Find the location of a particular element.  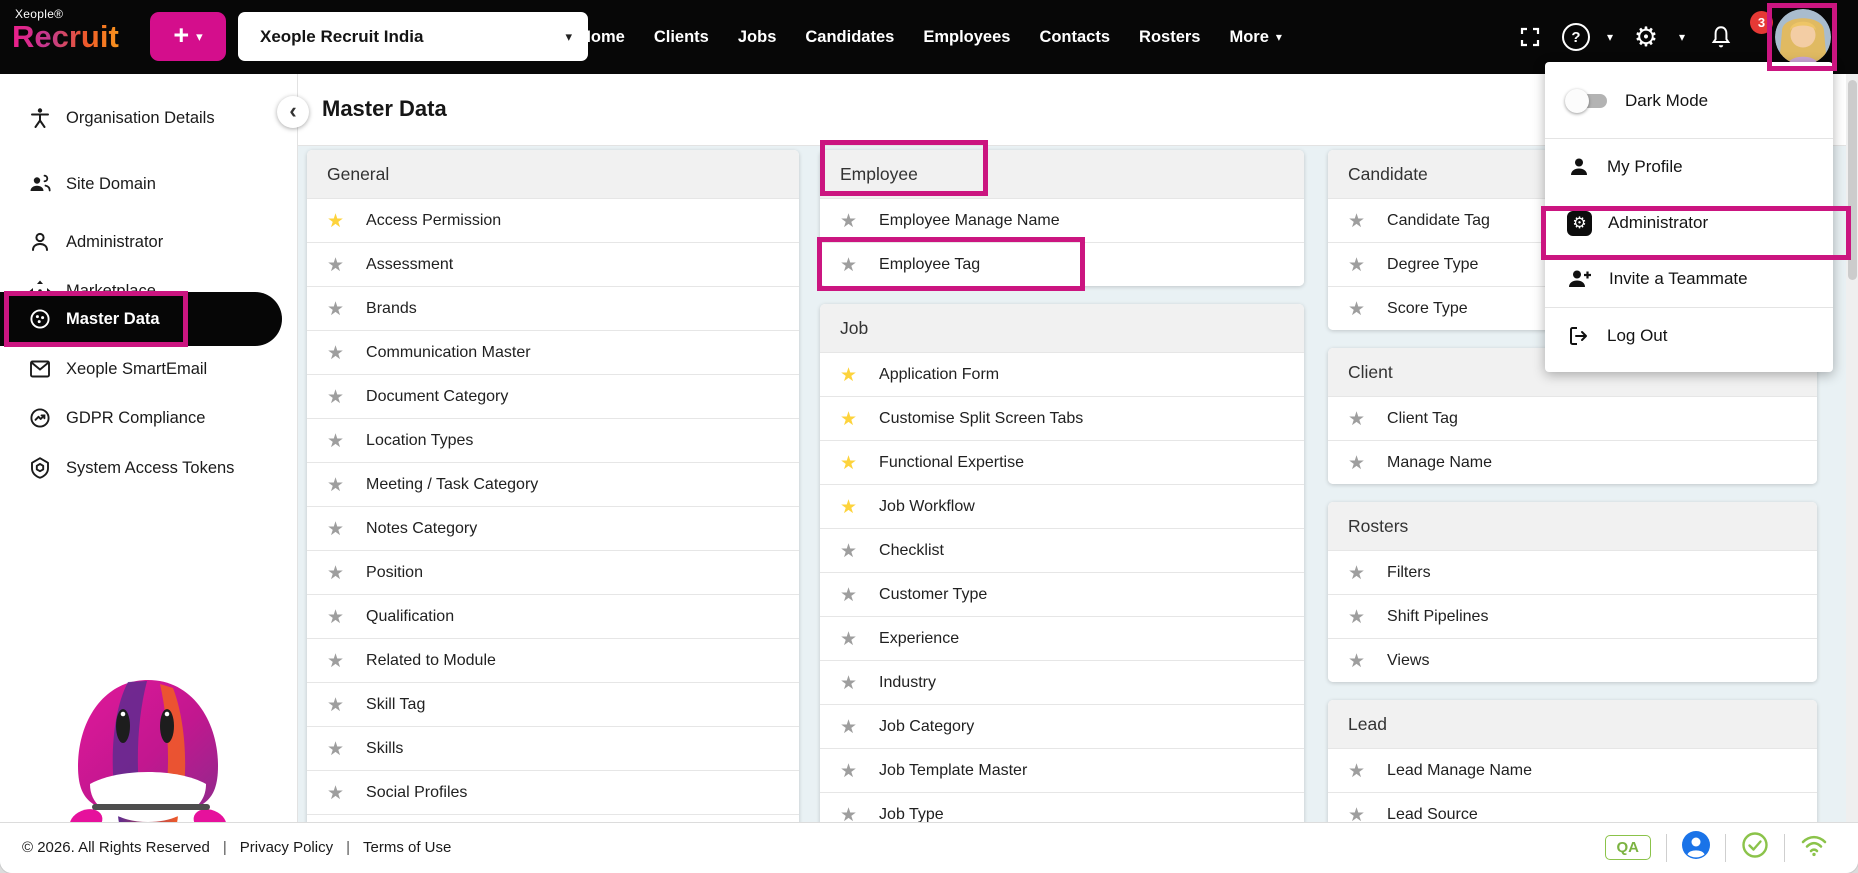

master-data-item: Filters is located at coordinates (1572, 572).